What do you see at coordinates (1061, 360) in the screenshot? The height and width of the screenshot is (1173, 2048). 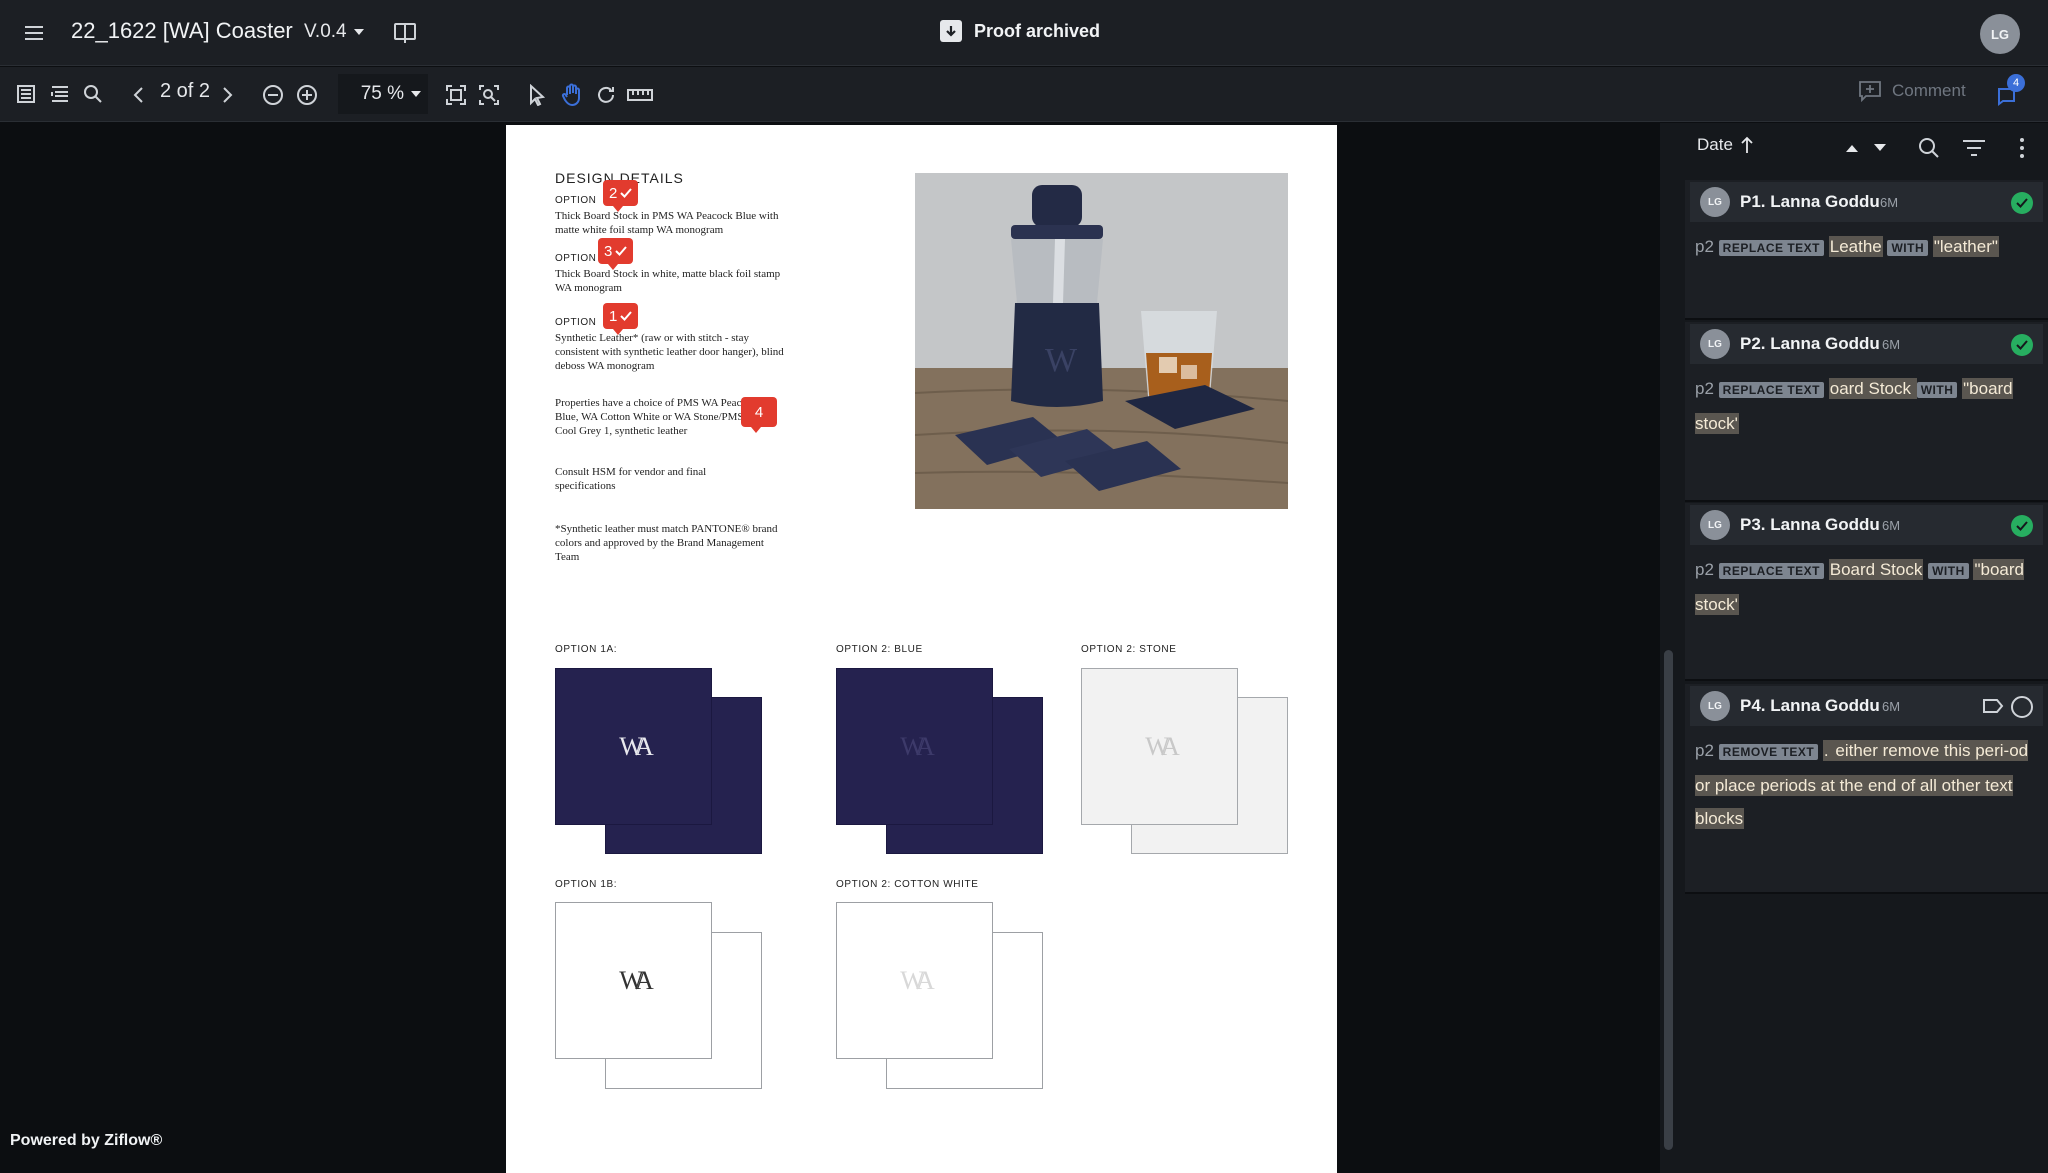 I see `photo-monogram: W` at bounding box center [1061, 360].